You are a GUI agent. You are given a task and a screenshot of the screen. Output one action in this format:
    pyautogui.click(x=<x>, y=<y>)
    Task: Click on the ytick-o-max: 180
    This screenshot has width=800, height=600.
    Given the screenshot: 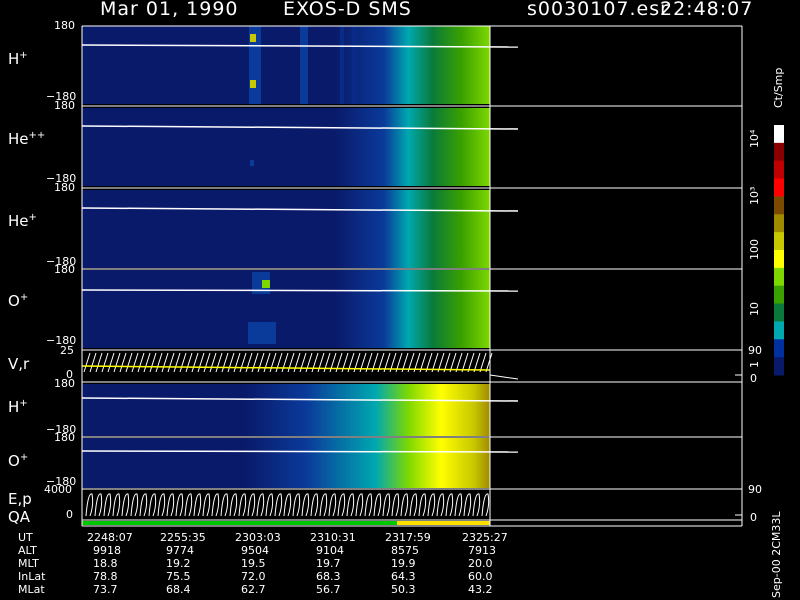 What is the action you would take?
    pyautogui.click(x=64, y=269)
    